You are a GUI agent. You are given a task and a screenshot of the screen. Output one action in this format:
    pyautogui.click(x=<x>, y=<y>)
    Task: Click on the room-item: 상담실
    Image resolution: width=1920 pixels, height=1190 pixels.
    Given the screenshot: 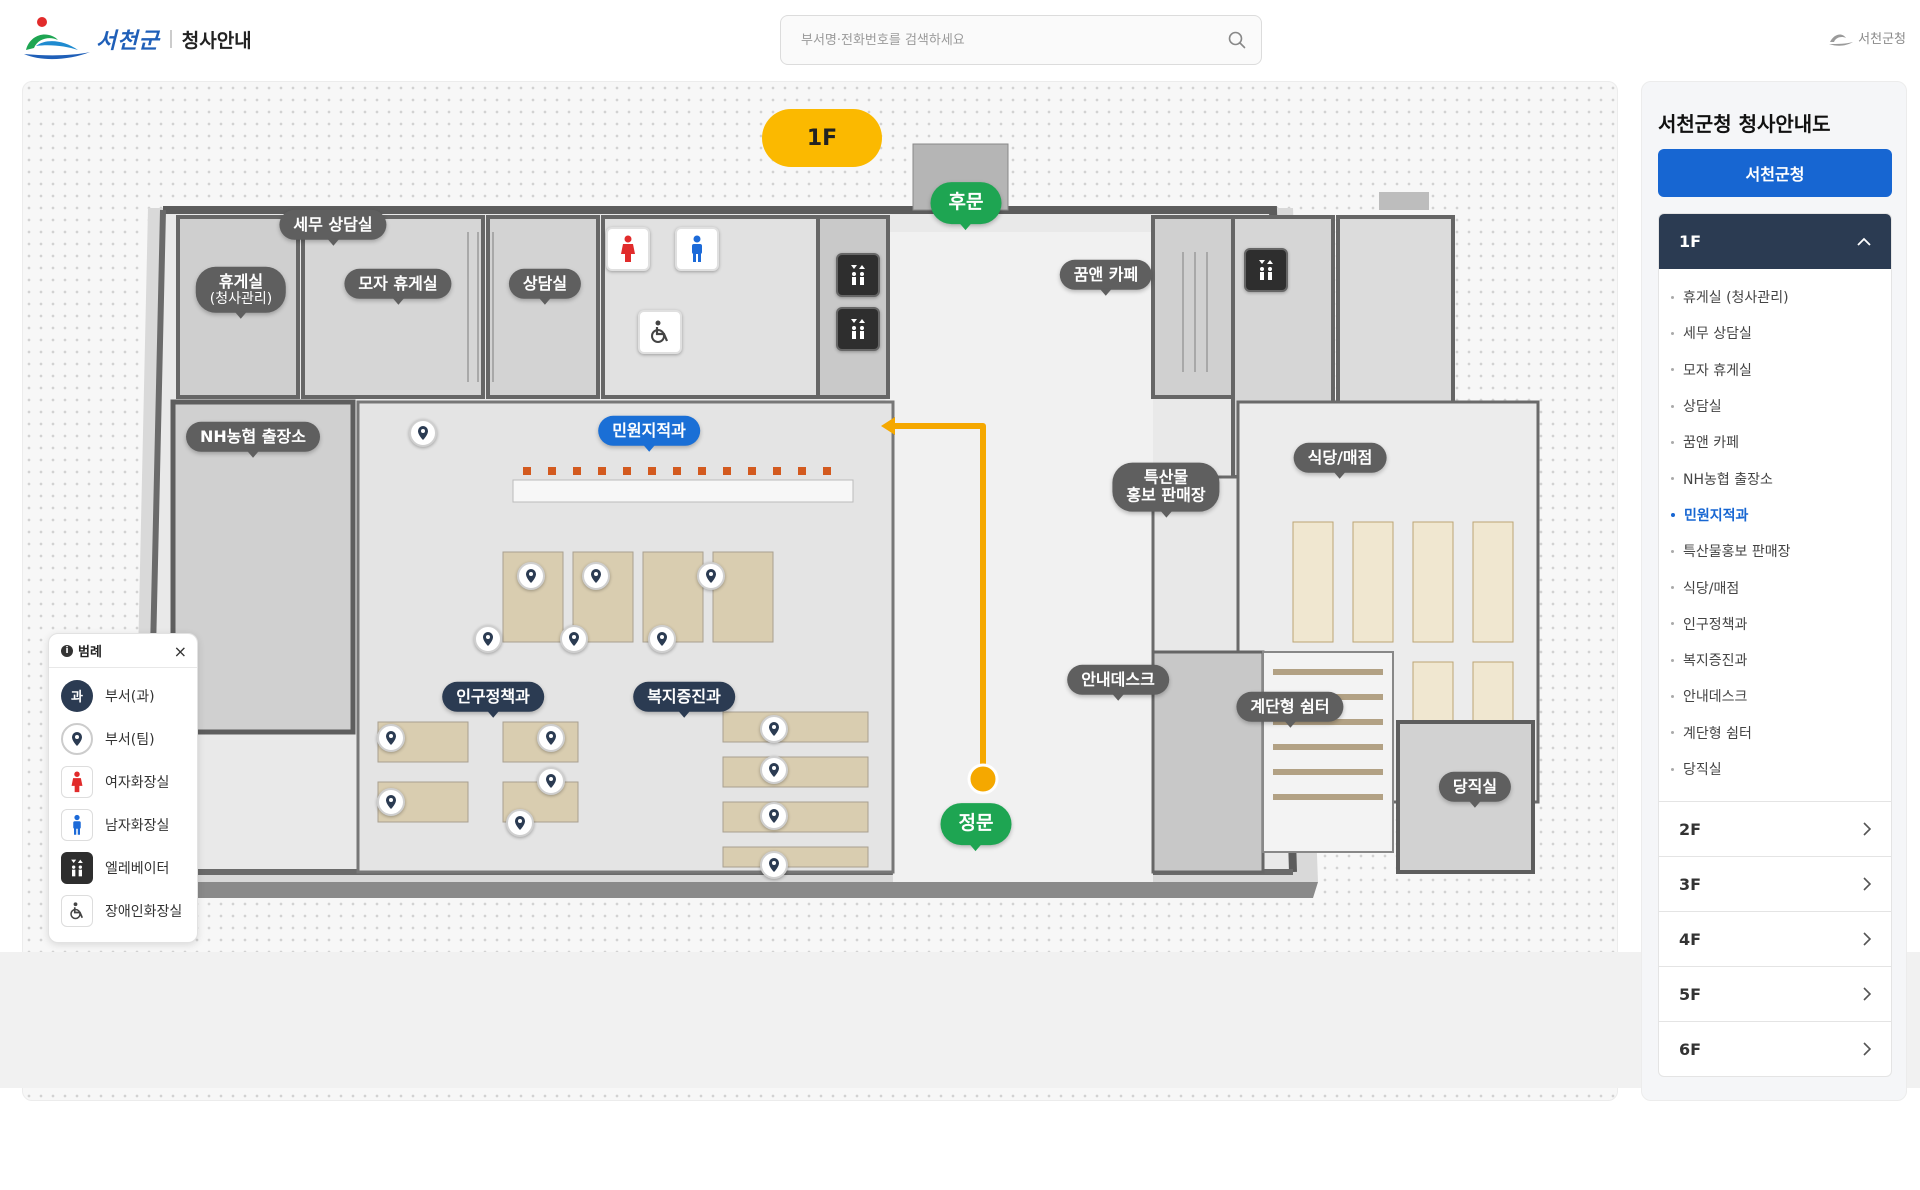 What is the action you would take?
    pyautogui.click(x=1775, y=406)
    